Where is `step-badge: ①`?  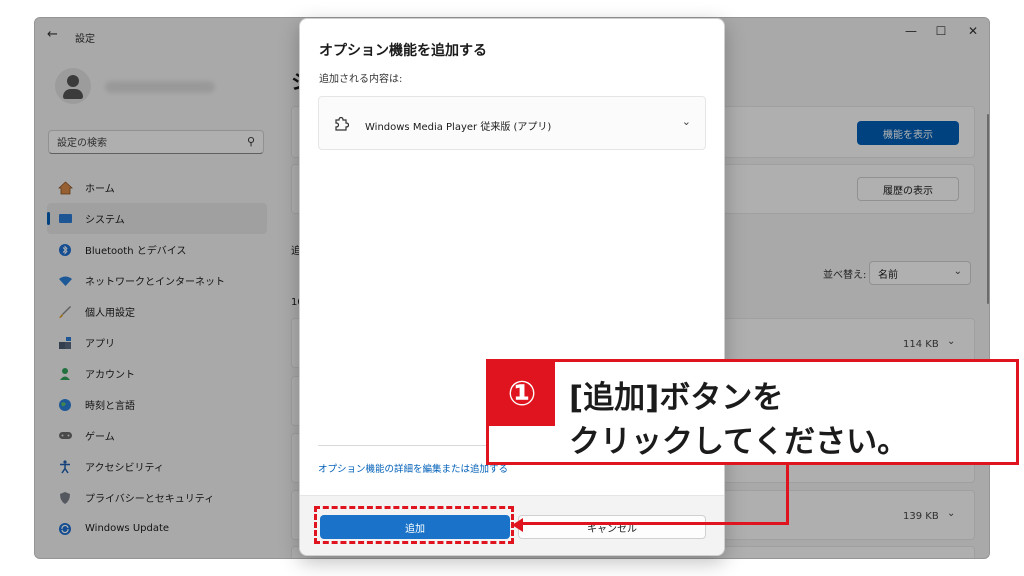
step-badge: ① is located at coordinates (522, 394).